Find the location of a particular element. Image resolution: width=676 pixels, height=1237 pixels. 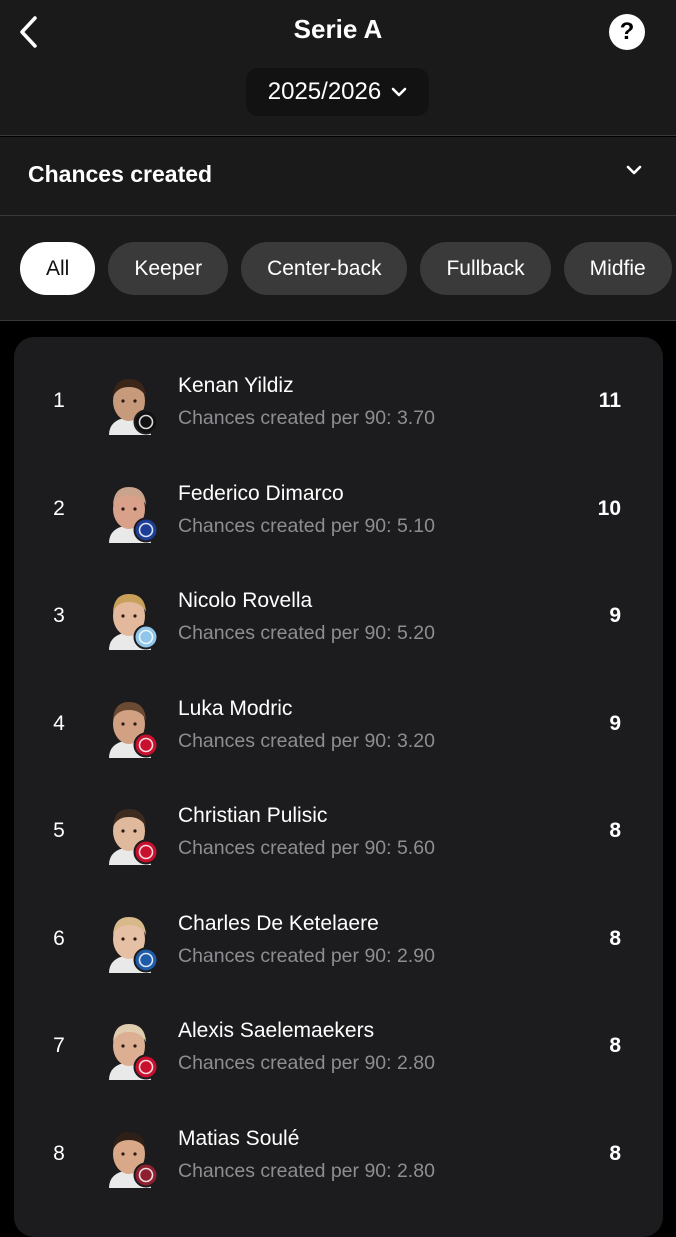

chip-label: Fullback is located at coordinates (485, 268).